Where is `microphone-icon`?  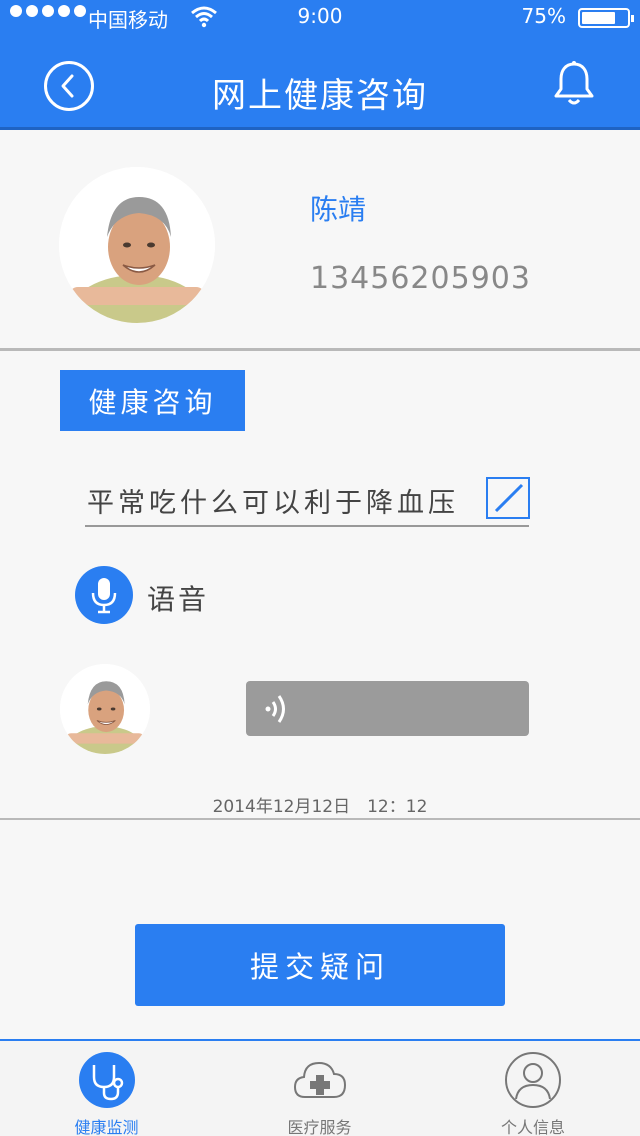
microphone-icon is located at coordinates (104, 596).